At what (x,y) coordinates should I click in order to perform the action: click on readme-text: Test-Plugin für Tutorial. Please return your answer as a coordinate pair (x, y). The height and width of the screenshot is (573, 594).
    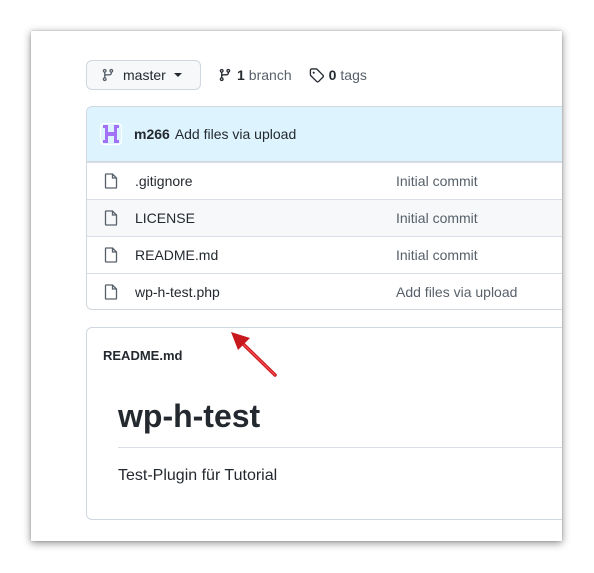
    Looking at the image, I should click on (198, 475).